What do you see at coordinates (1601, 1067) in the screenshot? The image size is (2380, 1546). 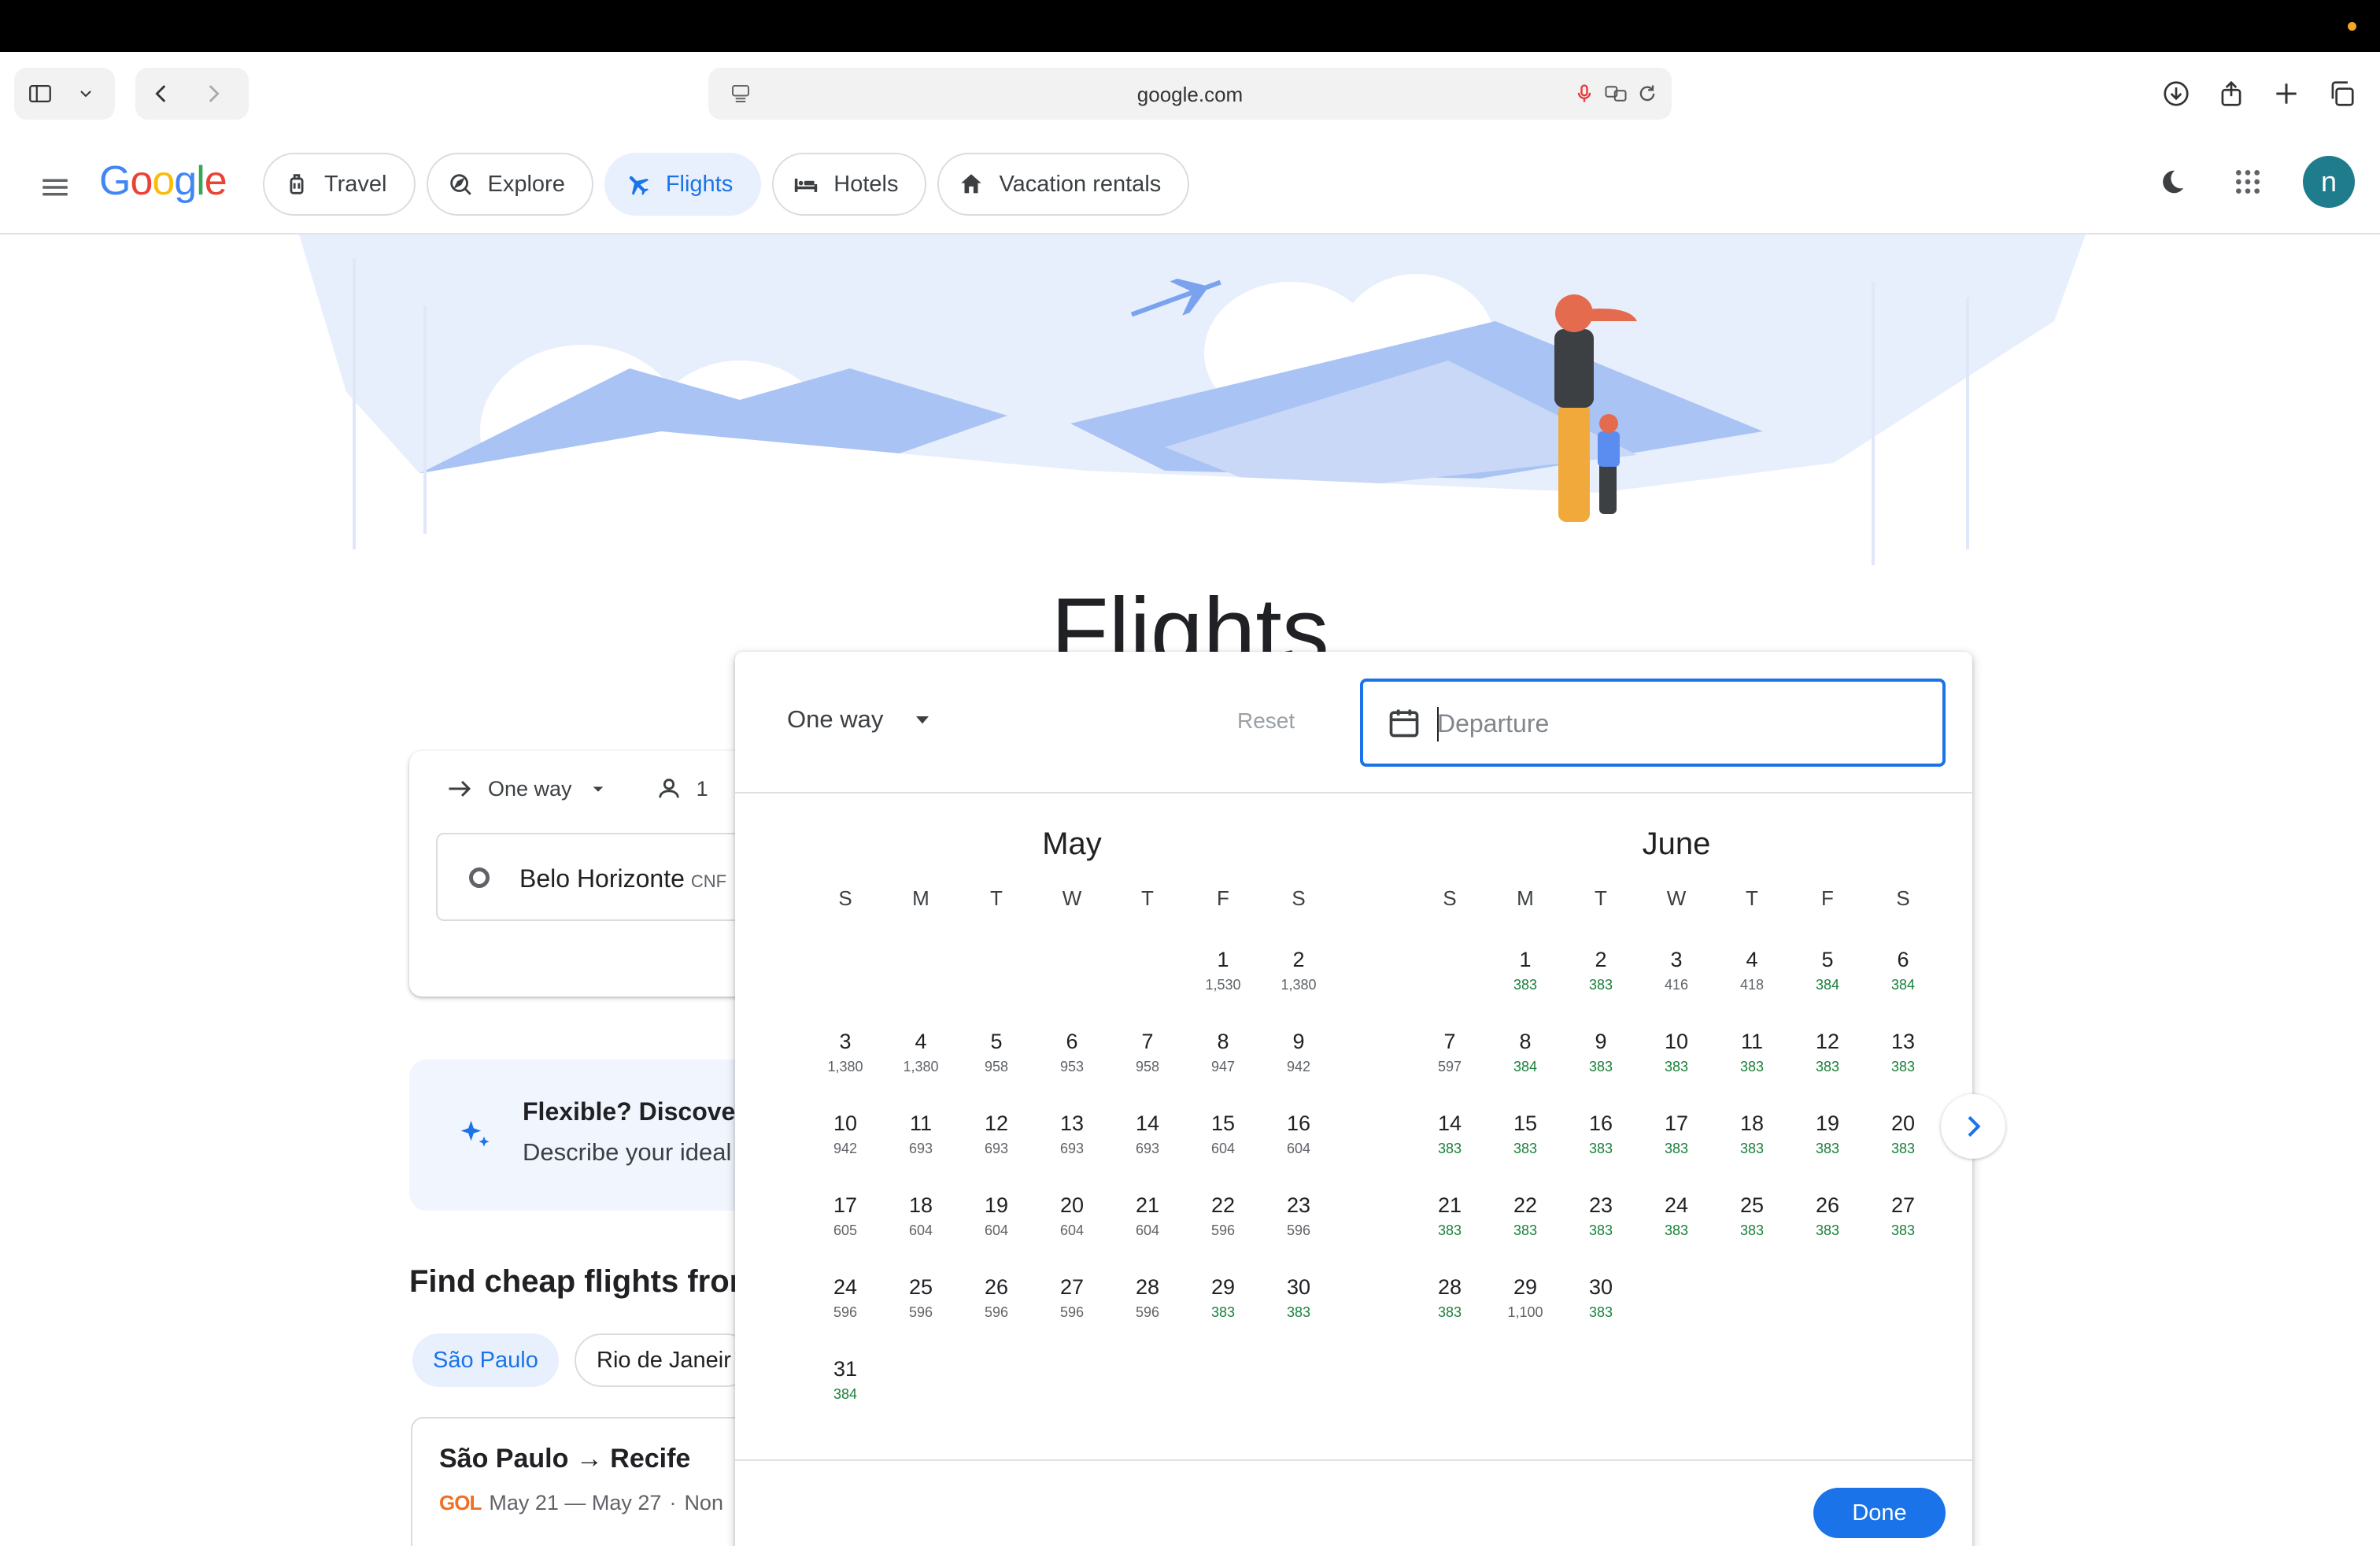 I see `calendar-day: 9 383` at bounding box center [1601, 1067].